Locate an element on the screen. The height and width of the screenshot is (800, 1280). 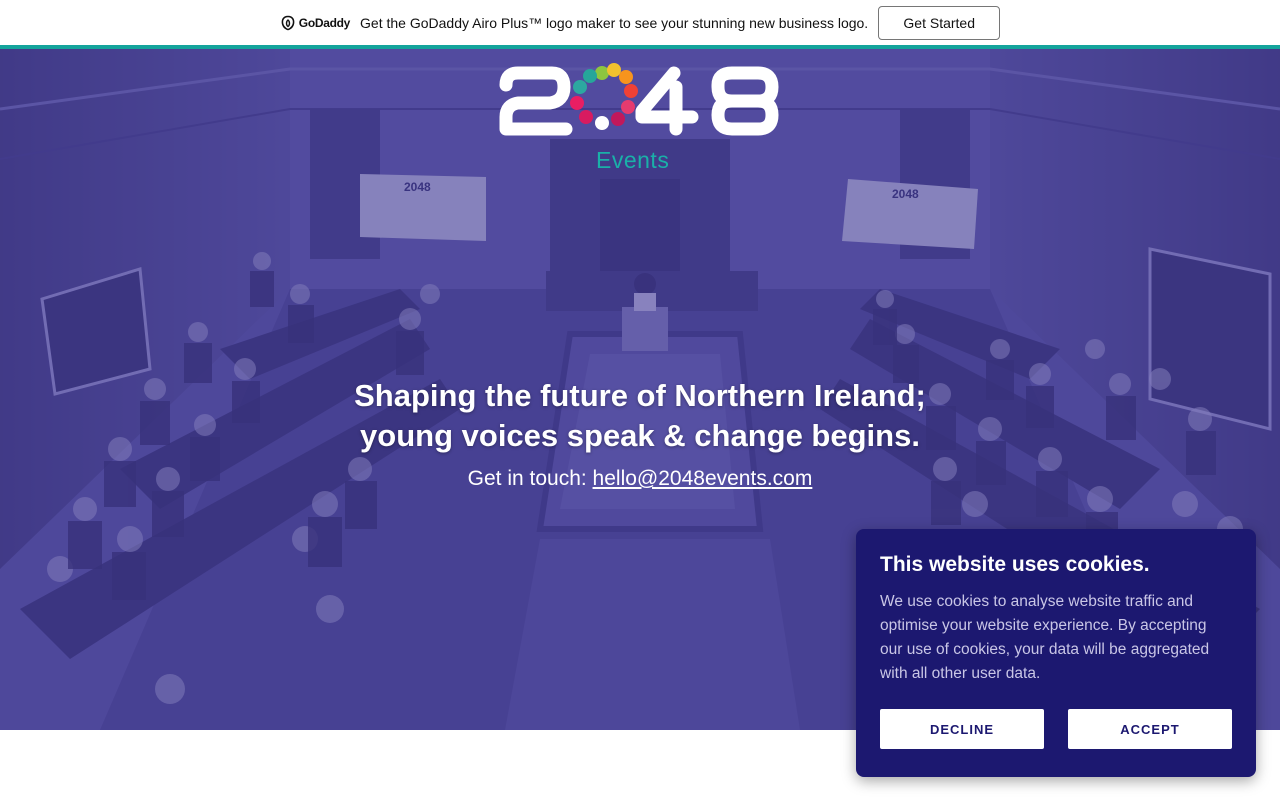
decline-button: DECLINE is located at coordinates (962, 729).